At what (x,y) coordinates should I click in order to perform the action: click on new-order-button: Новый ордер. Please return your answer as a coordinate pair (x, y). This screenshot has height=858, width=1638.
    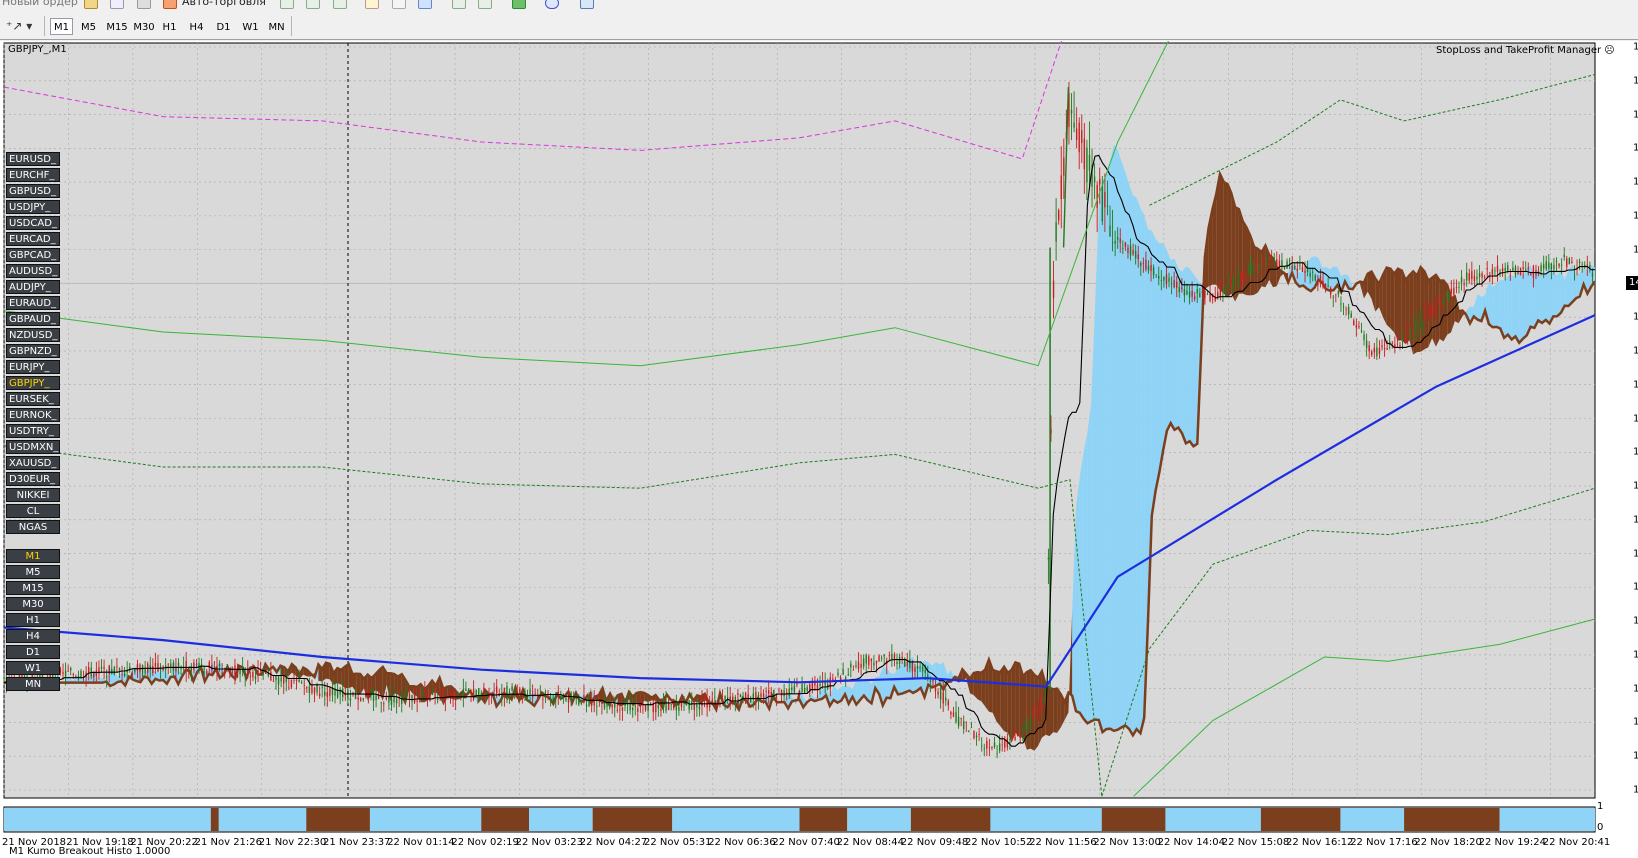
    Looking at the image, I should click on (40, 4).